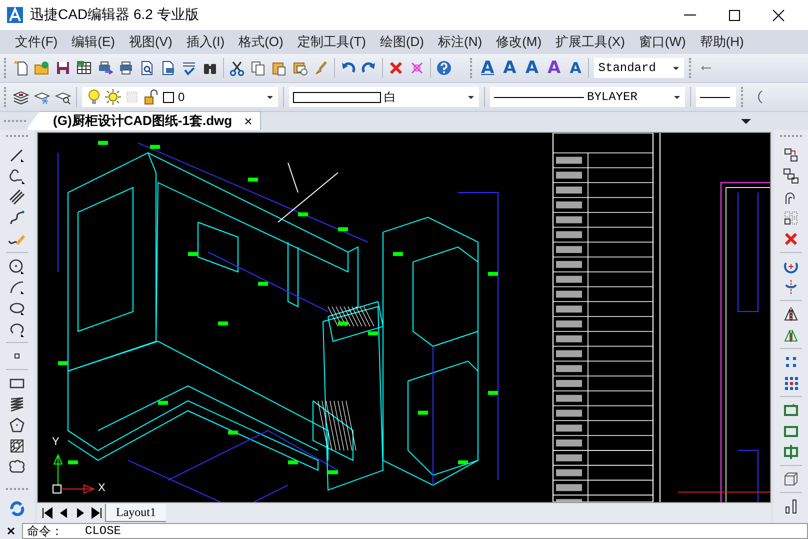 The height and width of the screenshot is (539, 808). Describe the element at coordinates (791, 335) in the screenshot. I see `mirror-copy-icon` at that location.